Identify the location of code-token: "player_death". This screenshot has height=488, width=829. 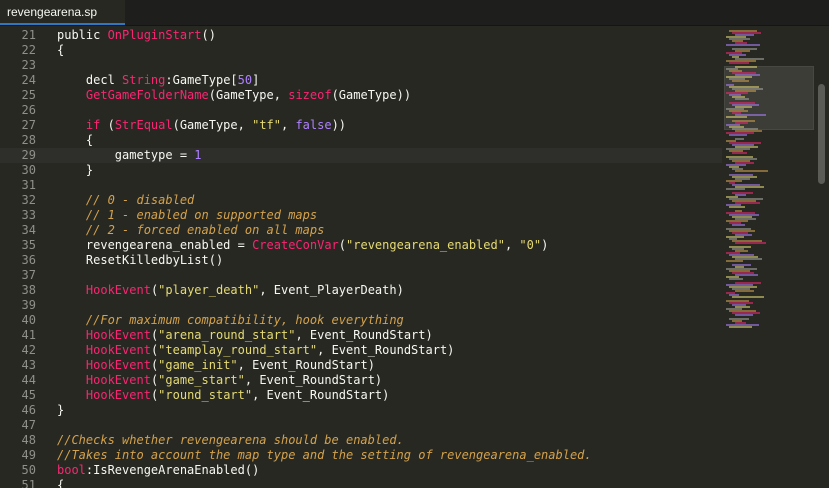
(209, 290).